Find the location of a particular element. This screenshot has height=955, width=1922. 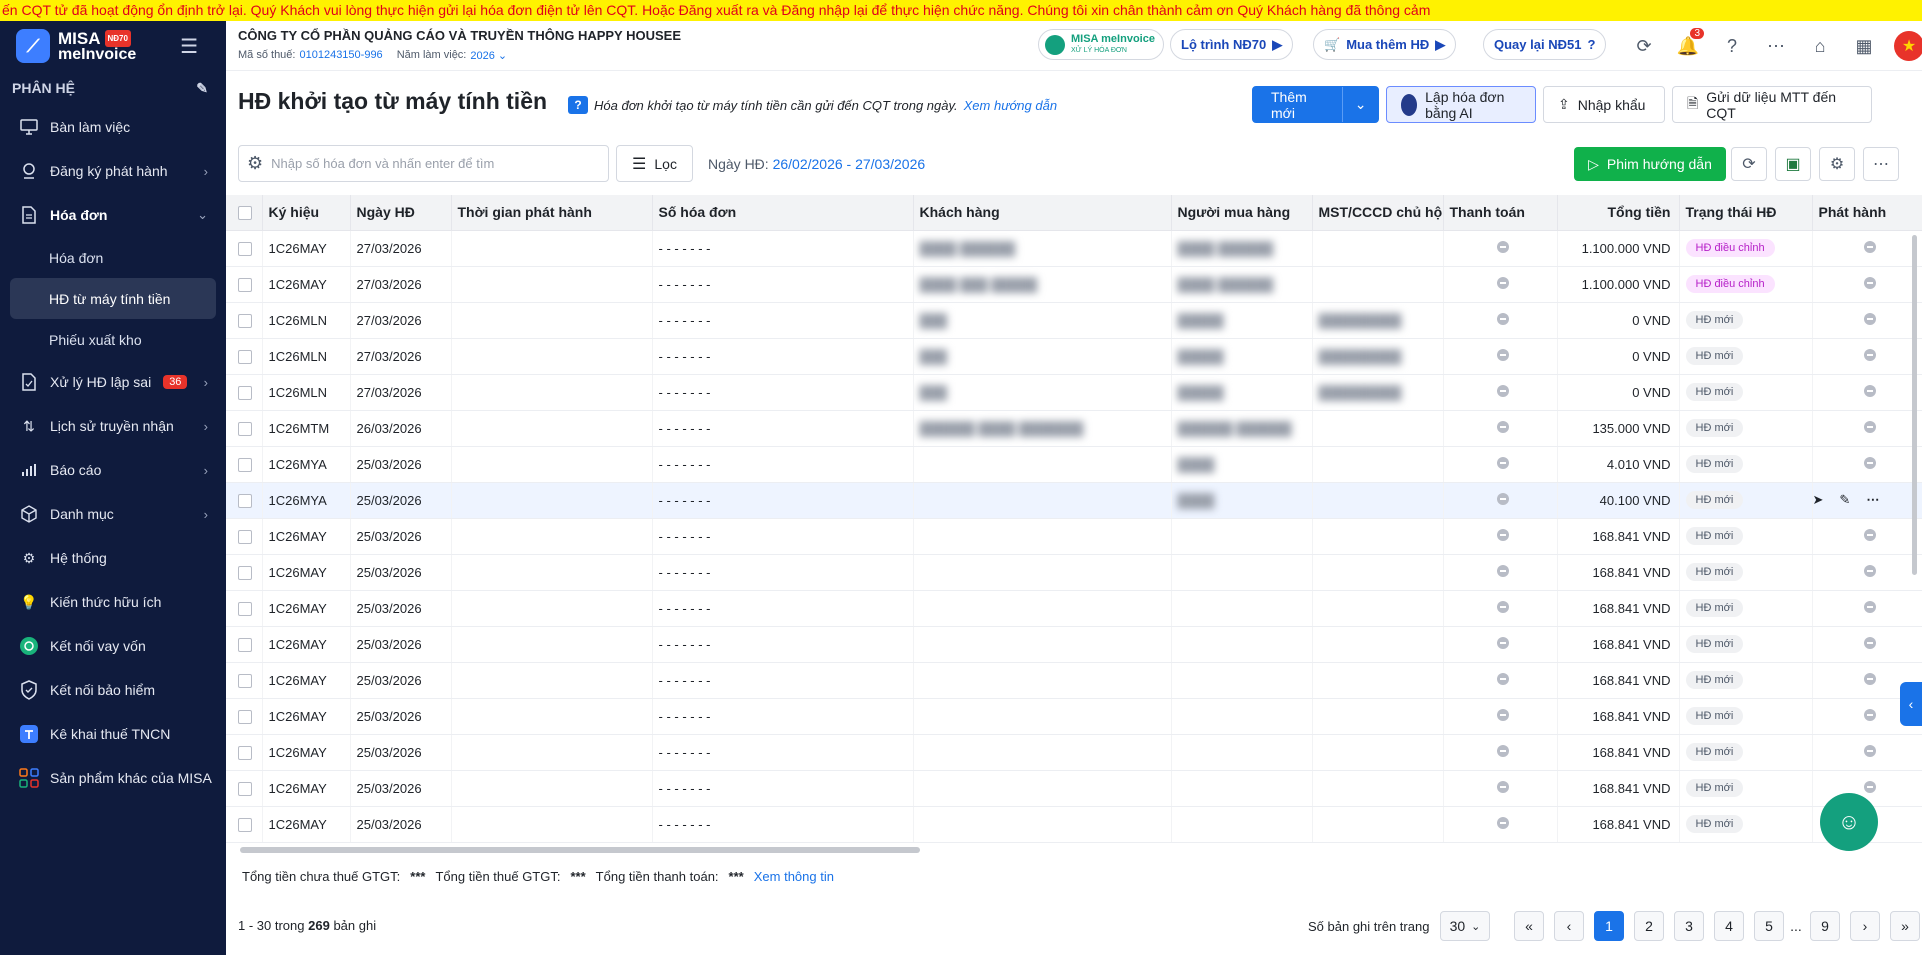

sidebar-item-invoices: Hóa đơn ⌄ is located at coordinates (113, 215).